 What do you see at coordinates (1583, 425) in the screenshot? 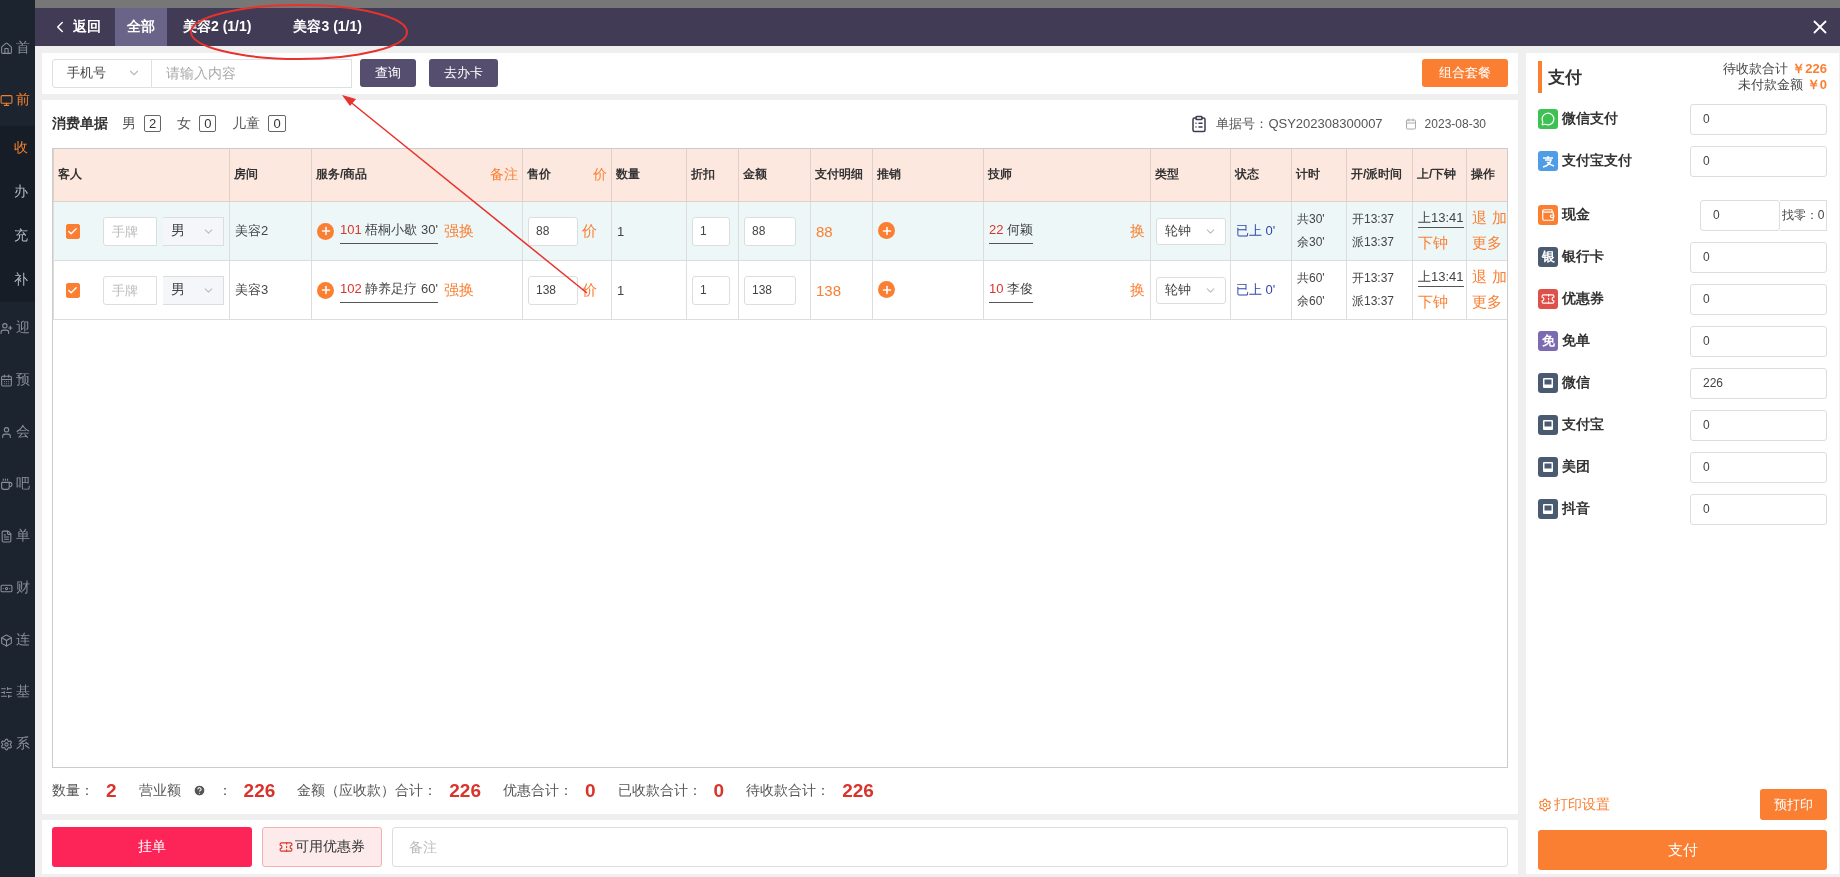
I see `payment-method-label: 支付宝` at bounding box center [1583, 425].